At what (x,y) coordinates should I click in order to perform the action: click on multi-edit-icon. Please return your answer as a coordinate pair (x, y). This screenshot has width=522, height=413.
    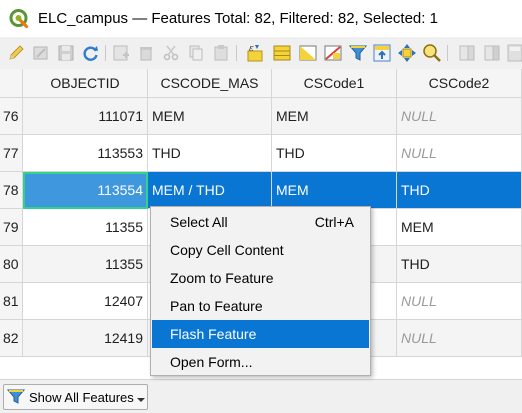
    Looking at the image, I should click on (41, 53).